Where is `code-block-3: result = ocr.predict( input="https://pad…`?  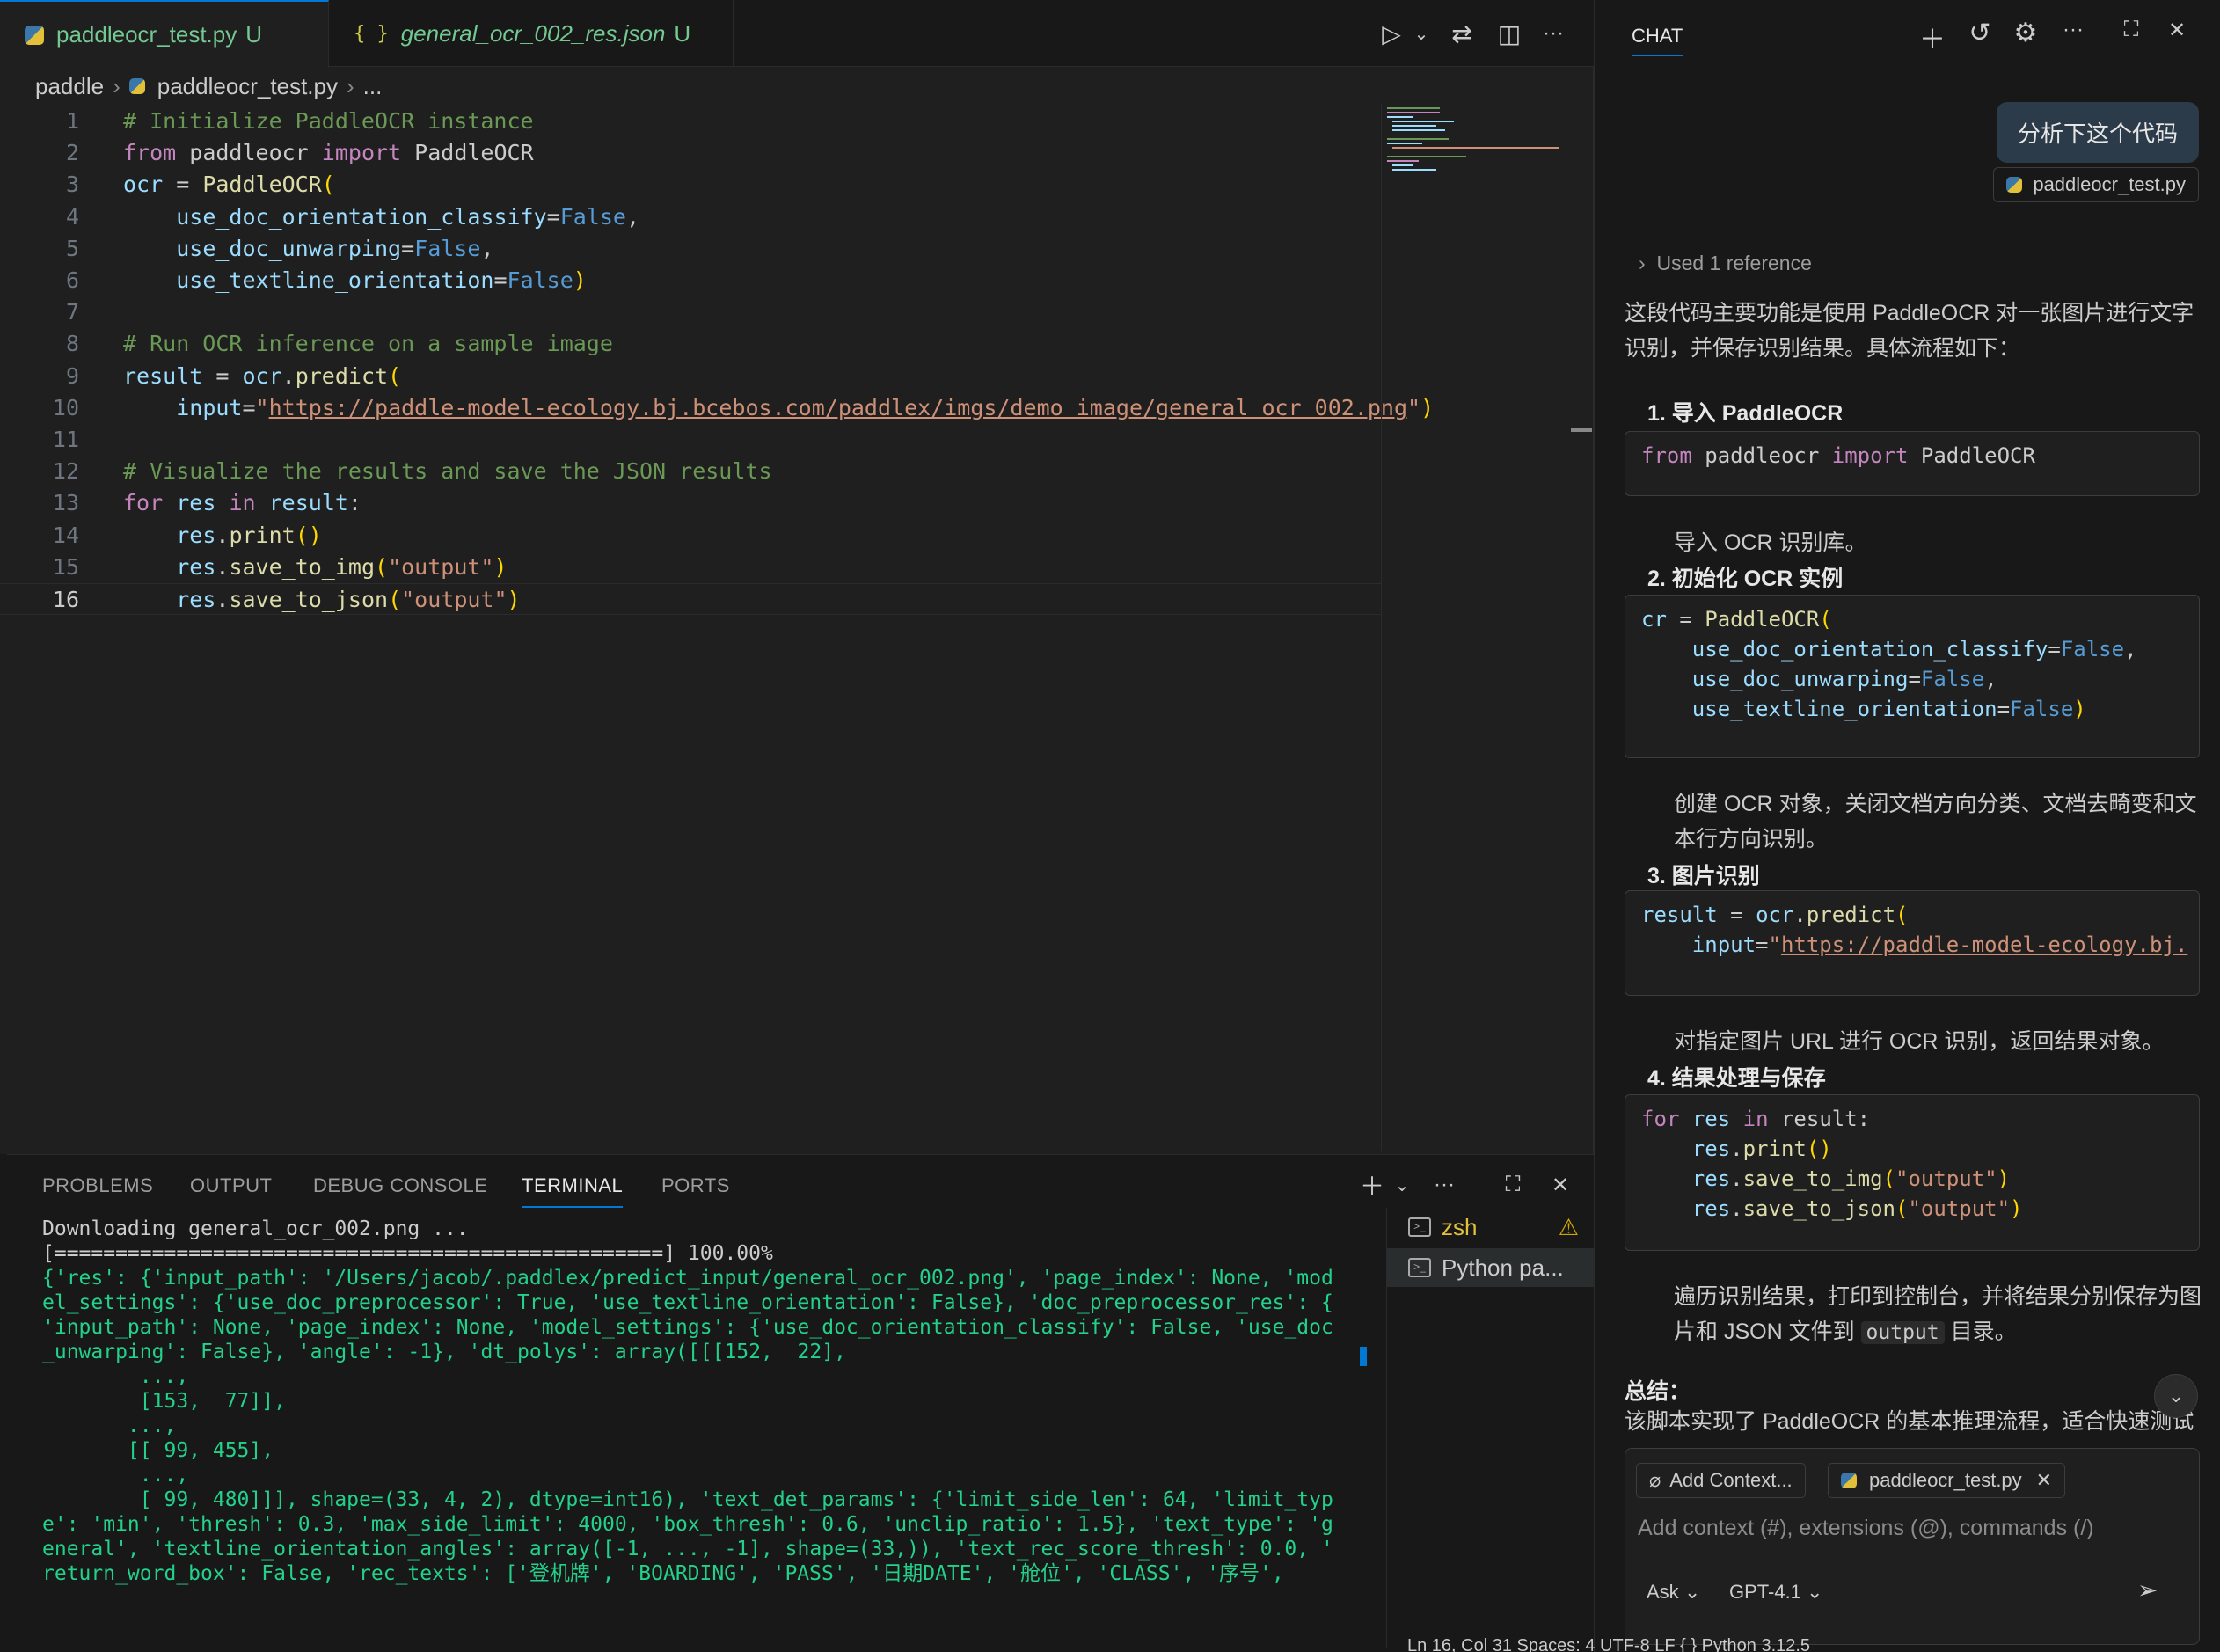
code-block-3: result = ocr.predict( input="https://pad… is located at coordinates (1912, 943).